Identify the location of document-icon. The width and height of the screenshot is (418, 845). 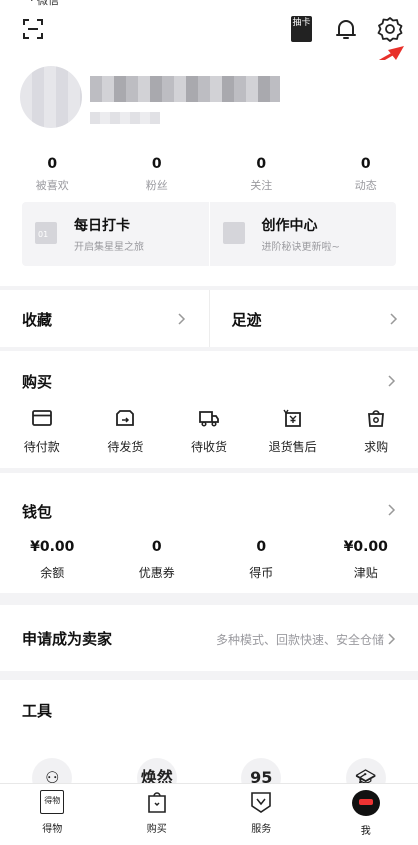
(233, 233).